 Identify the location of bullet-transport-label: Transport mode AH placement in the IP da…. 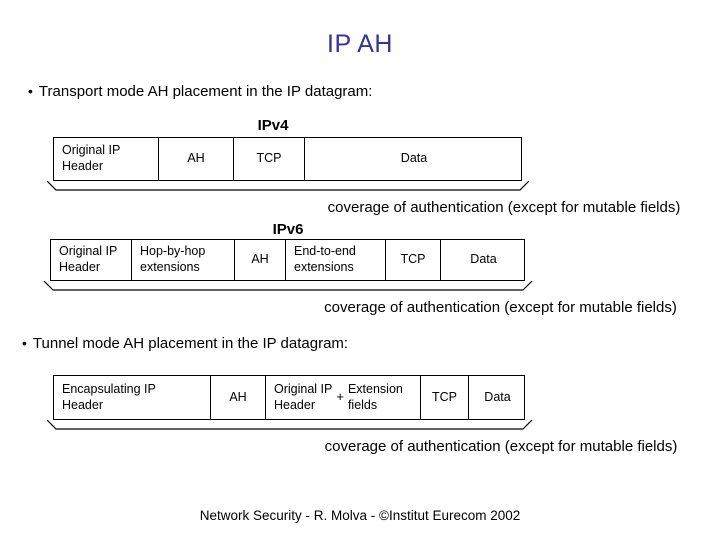
(205, 91).